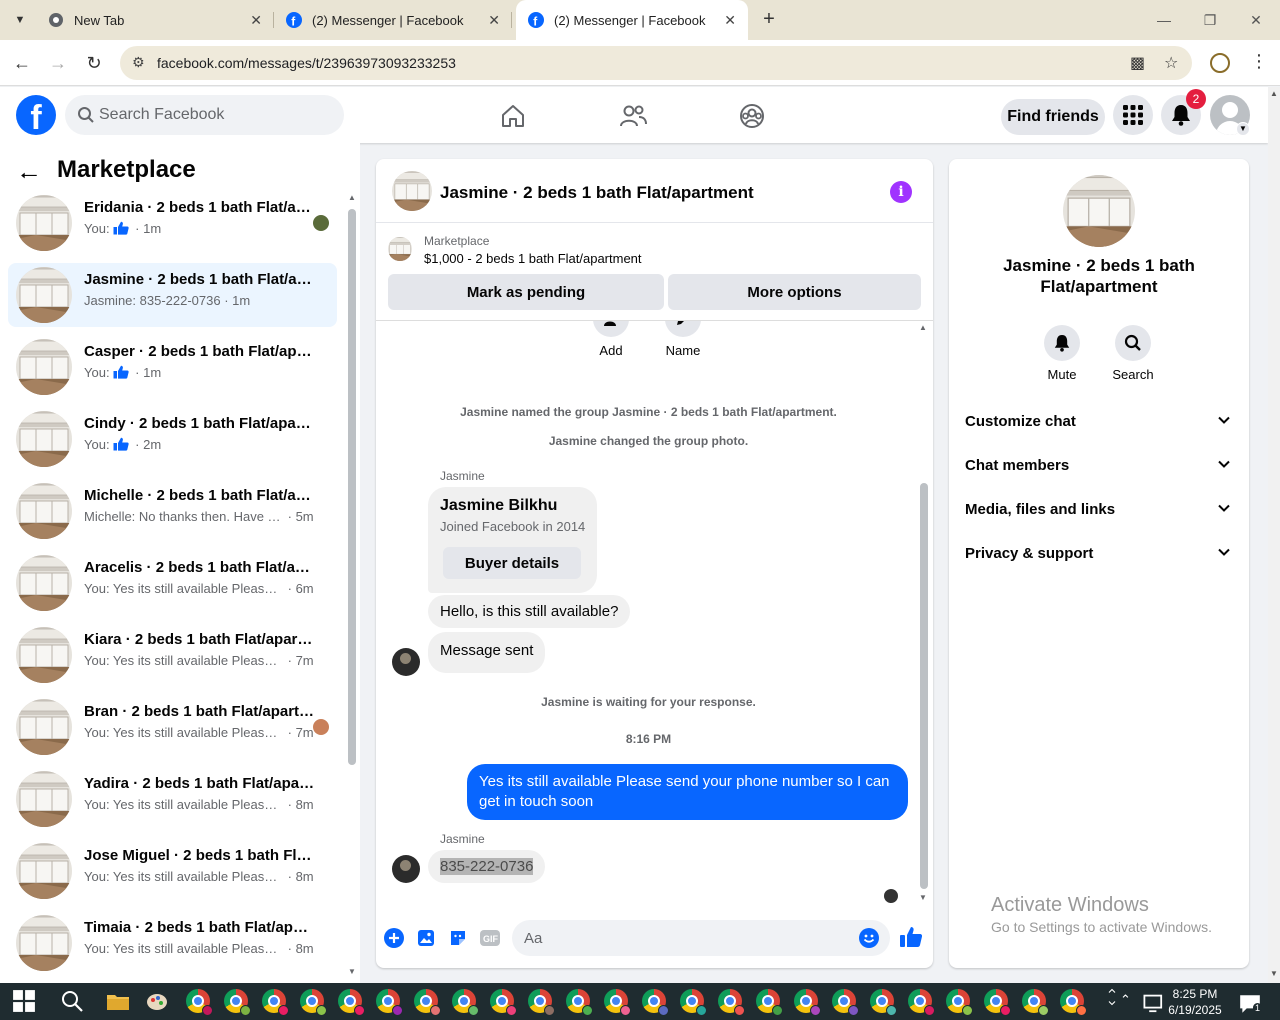 The height and width of the screenshot is (1020, 1280). I want to click on section-media-files-links: Media, files and links, so click(1099, 509).